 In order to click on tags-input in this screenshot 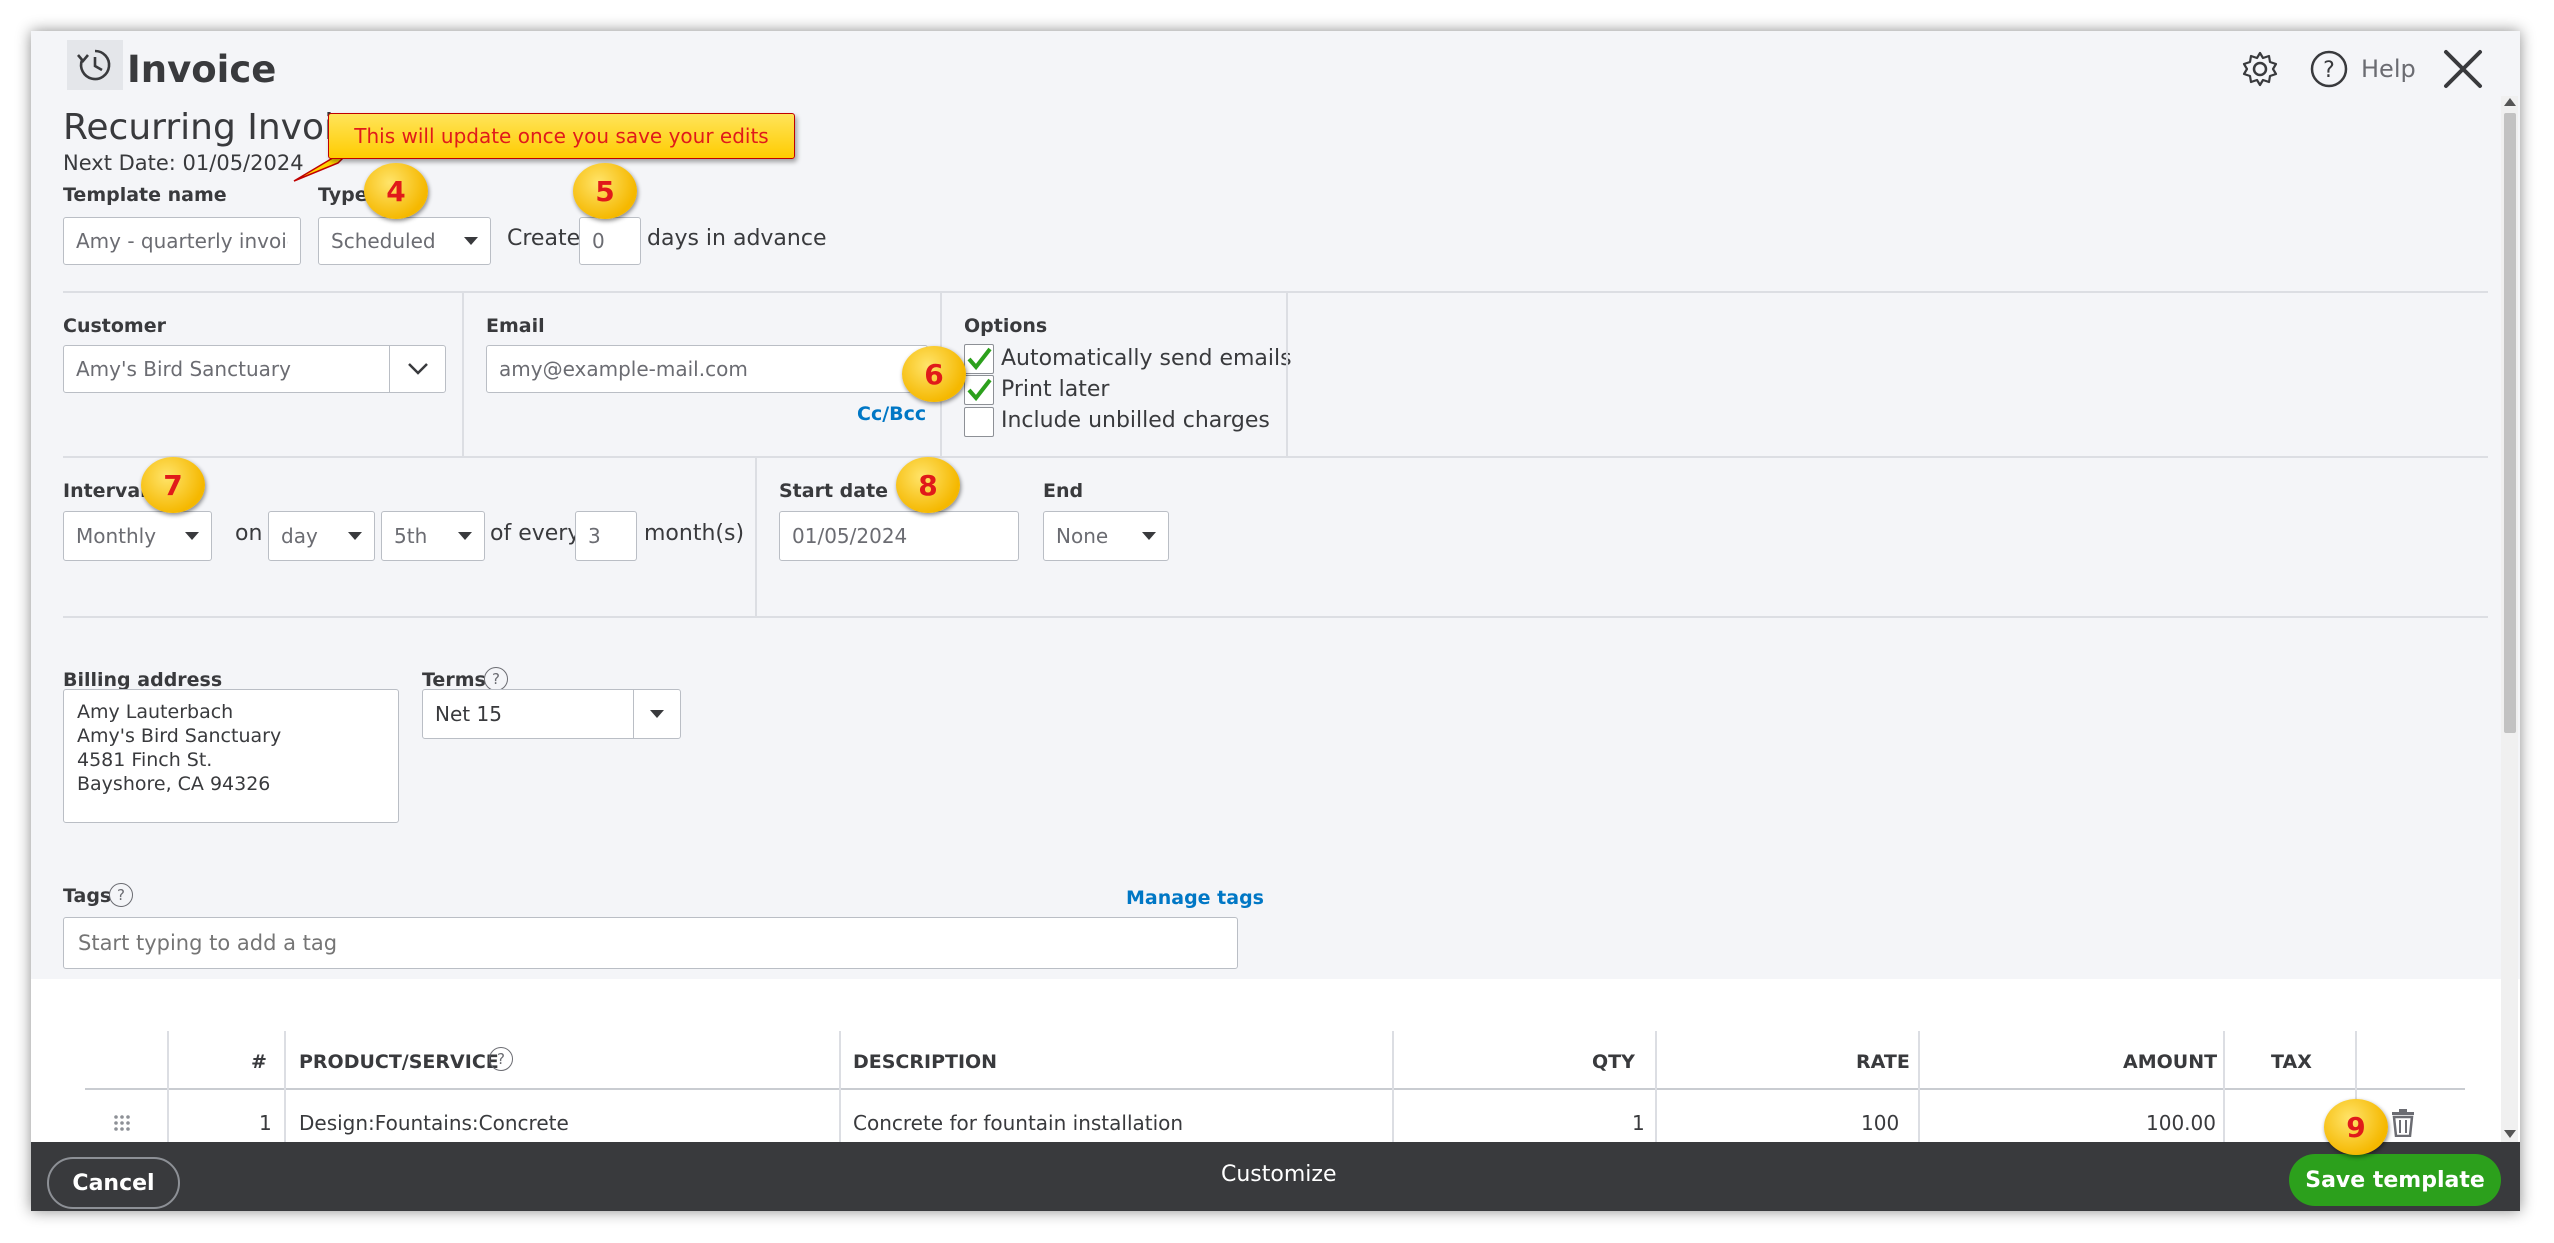, I will do `click(650, 943)`.